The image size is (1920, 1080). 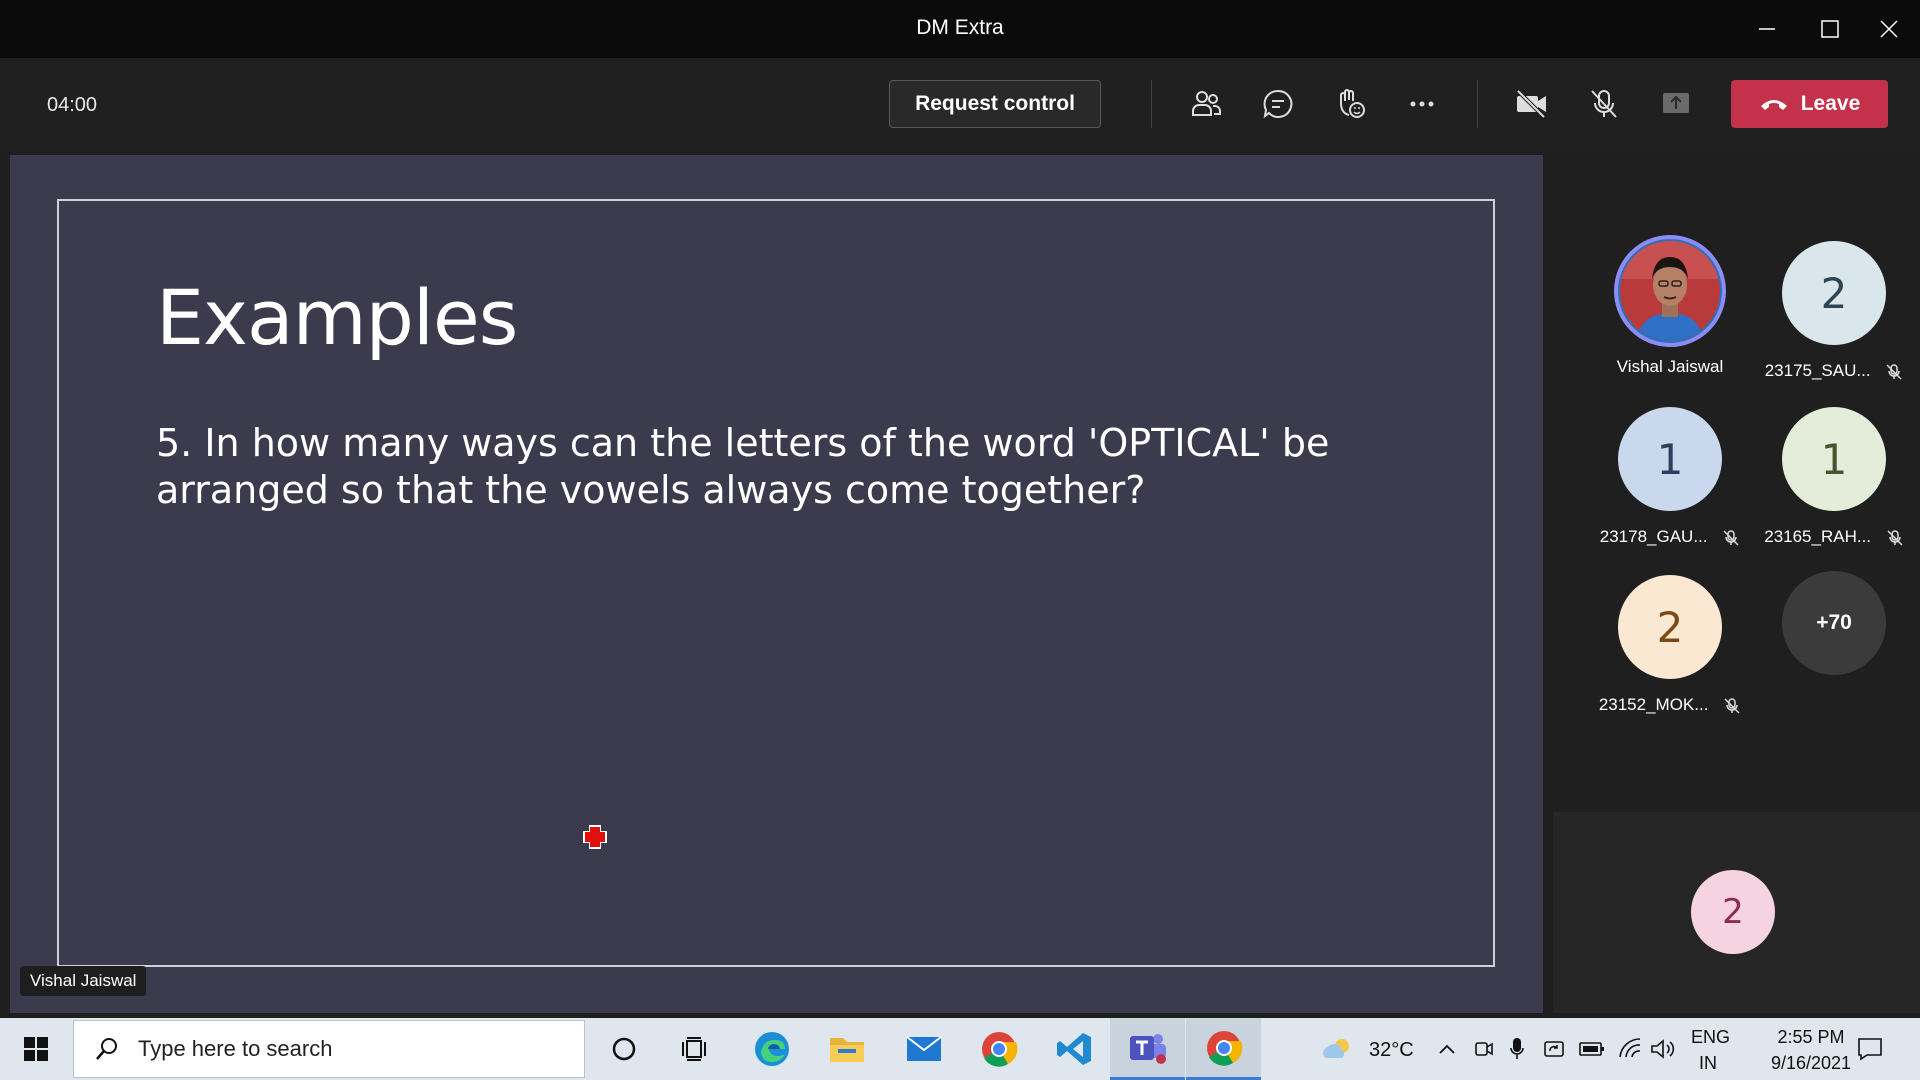 I want to click on overflow-count-badge: +70, so click(x=1834, y=623).